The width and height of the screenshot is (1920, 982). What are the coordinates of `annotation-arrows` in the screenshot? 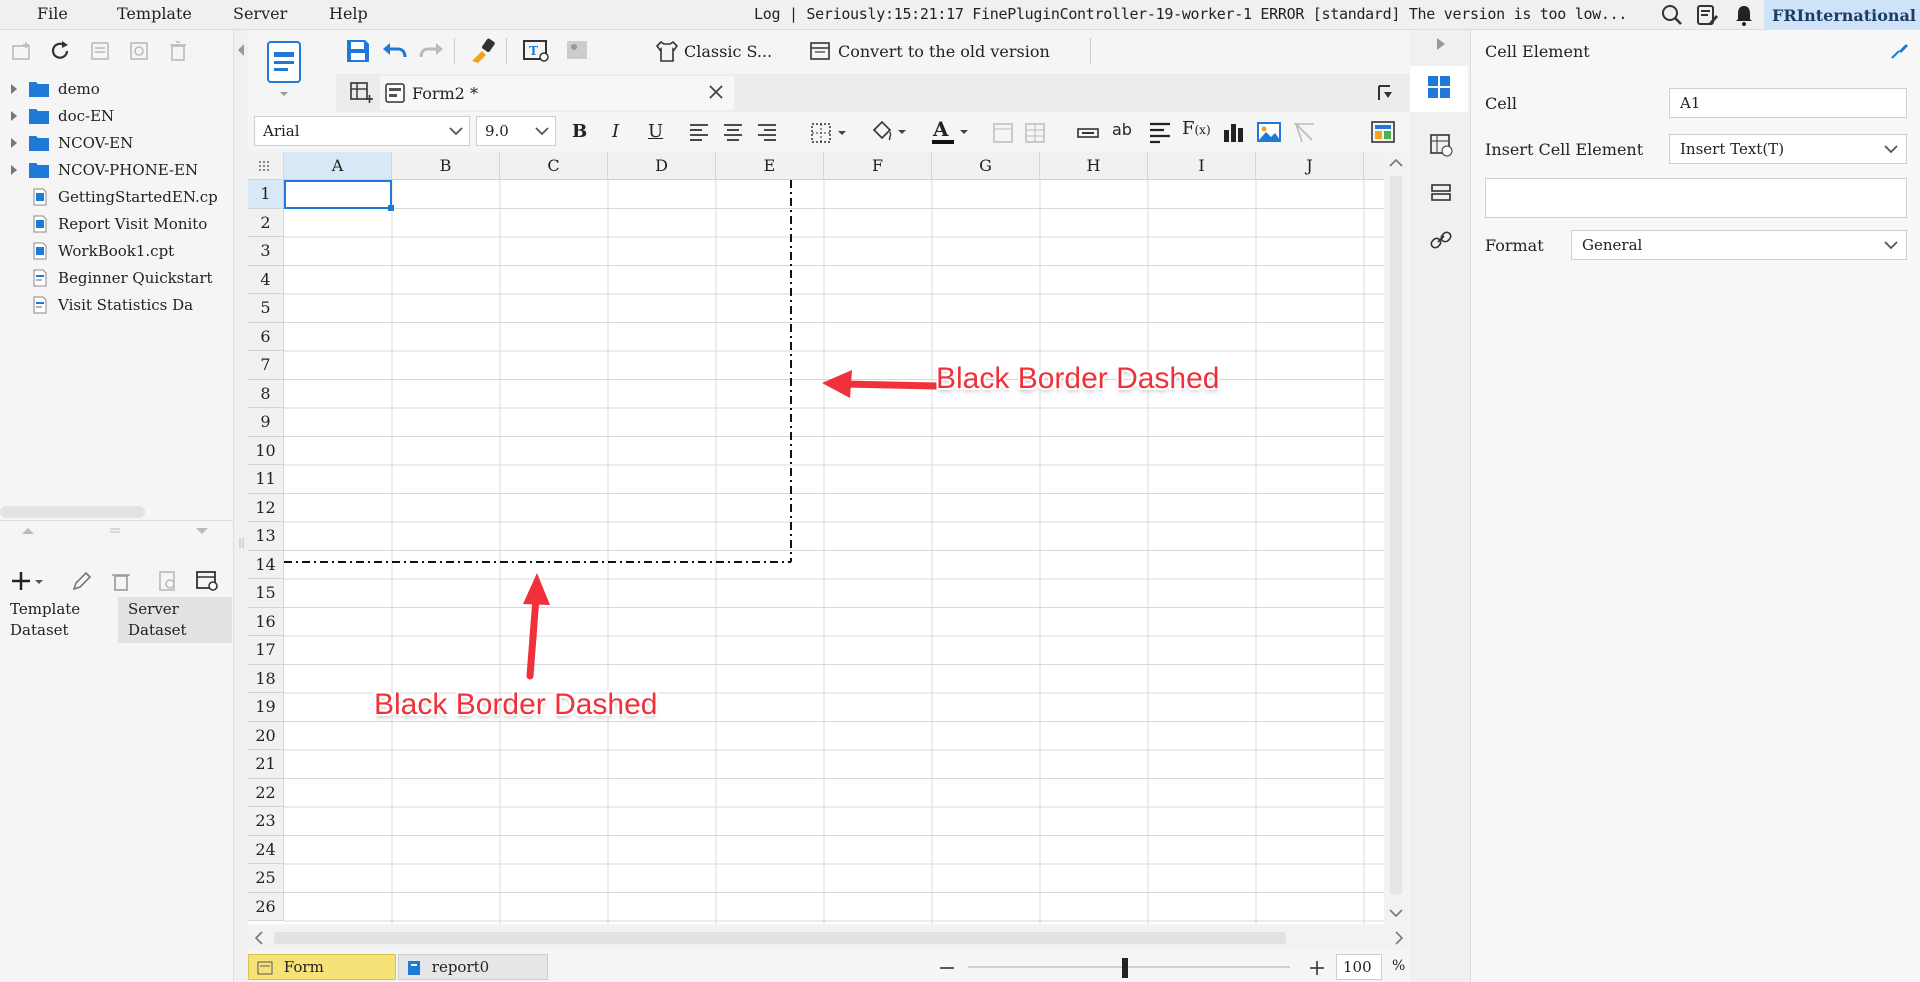 It's located at (731, 525).